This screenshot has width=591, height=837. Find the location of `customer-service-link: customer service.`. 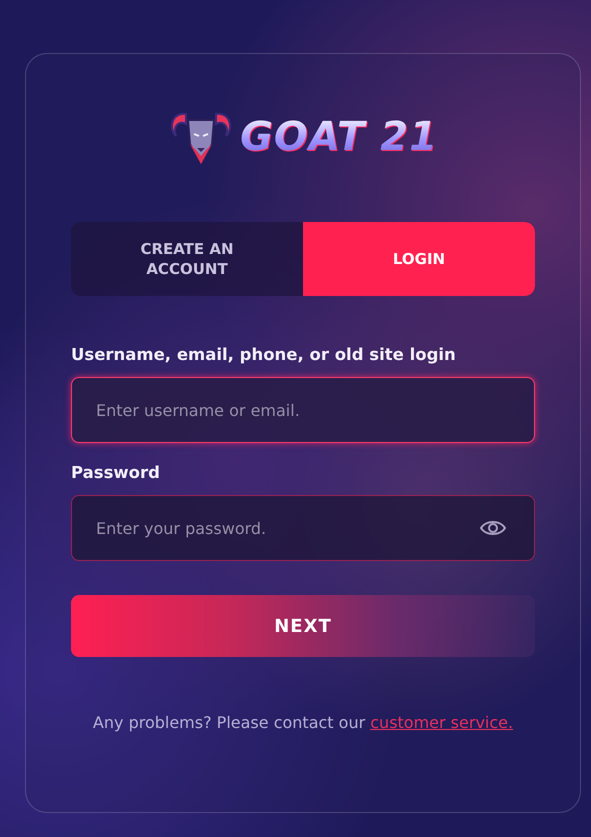

customer-service-link: customer service. is located at coordinates (442, 722).